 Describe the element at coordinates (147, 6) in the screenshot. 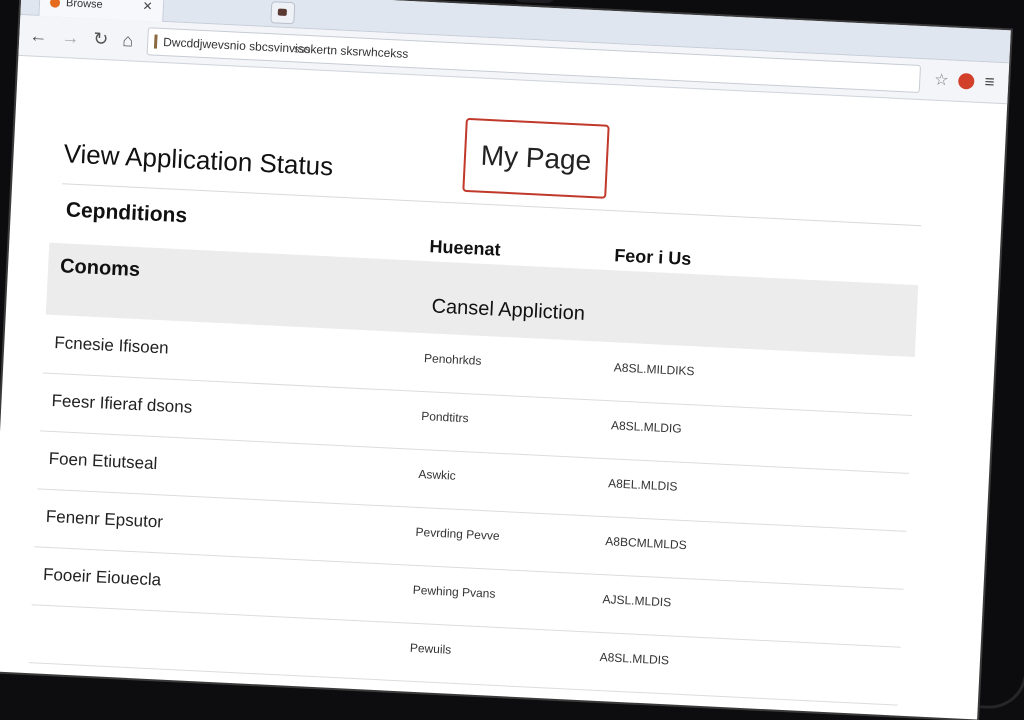

I see `close-icon: ✕` at that location.